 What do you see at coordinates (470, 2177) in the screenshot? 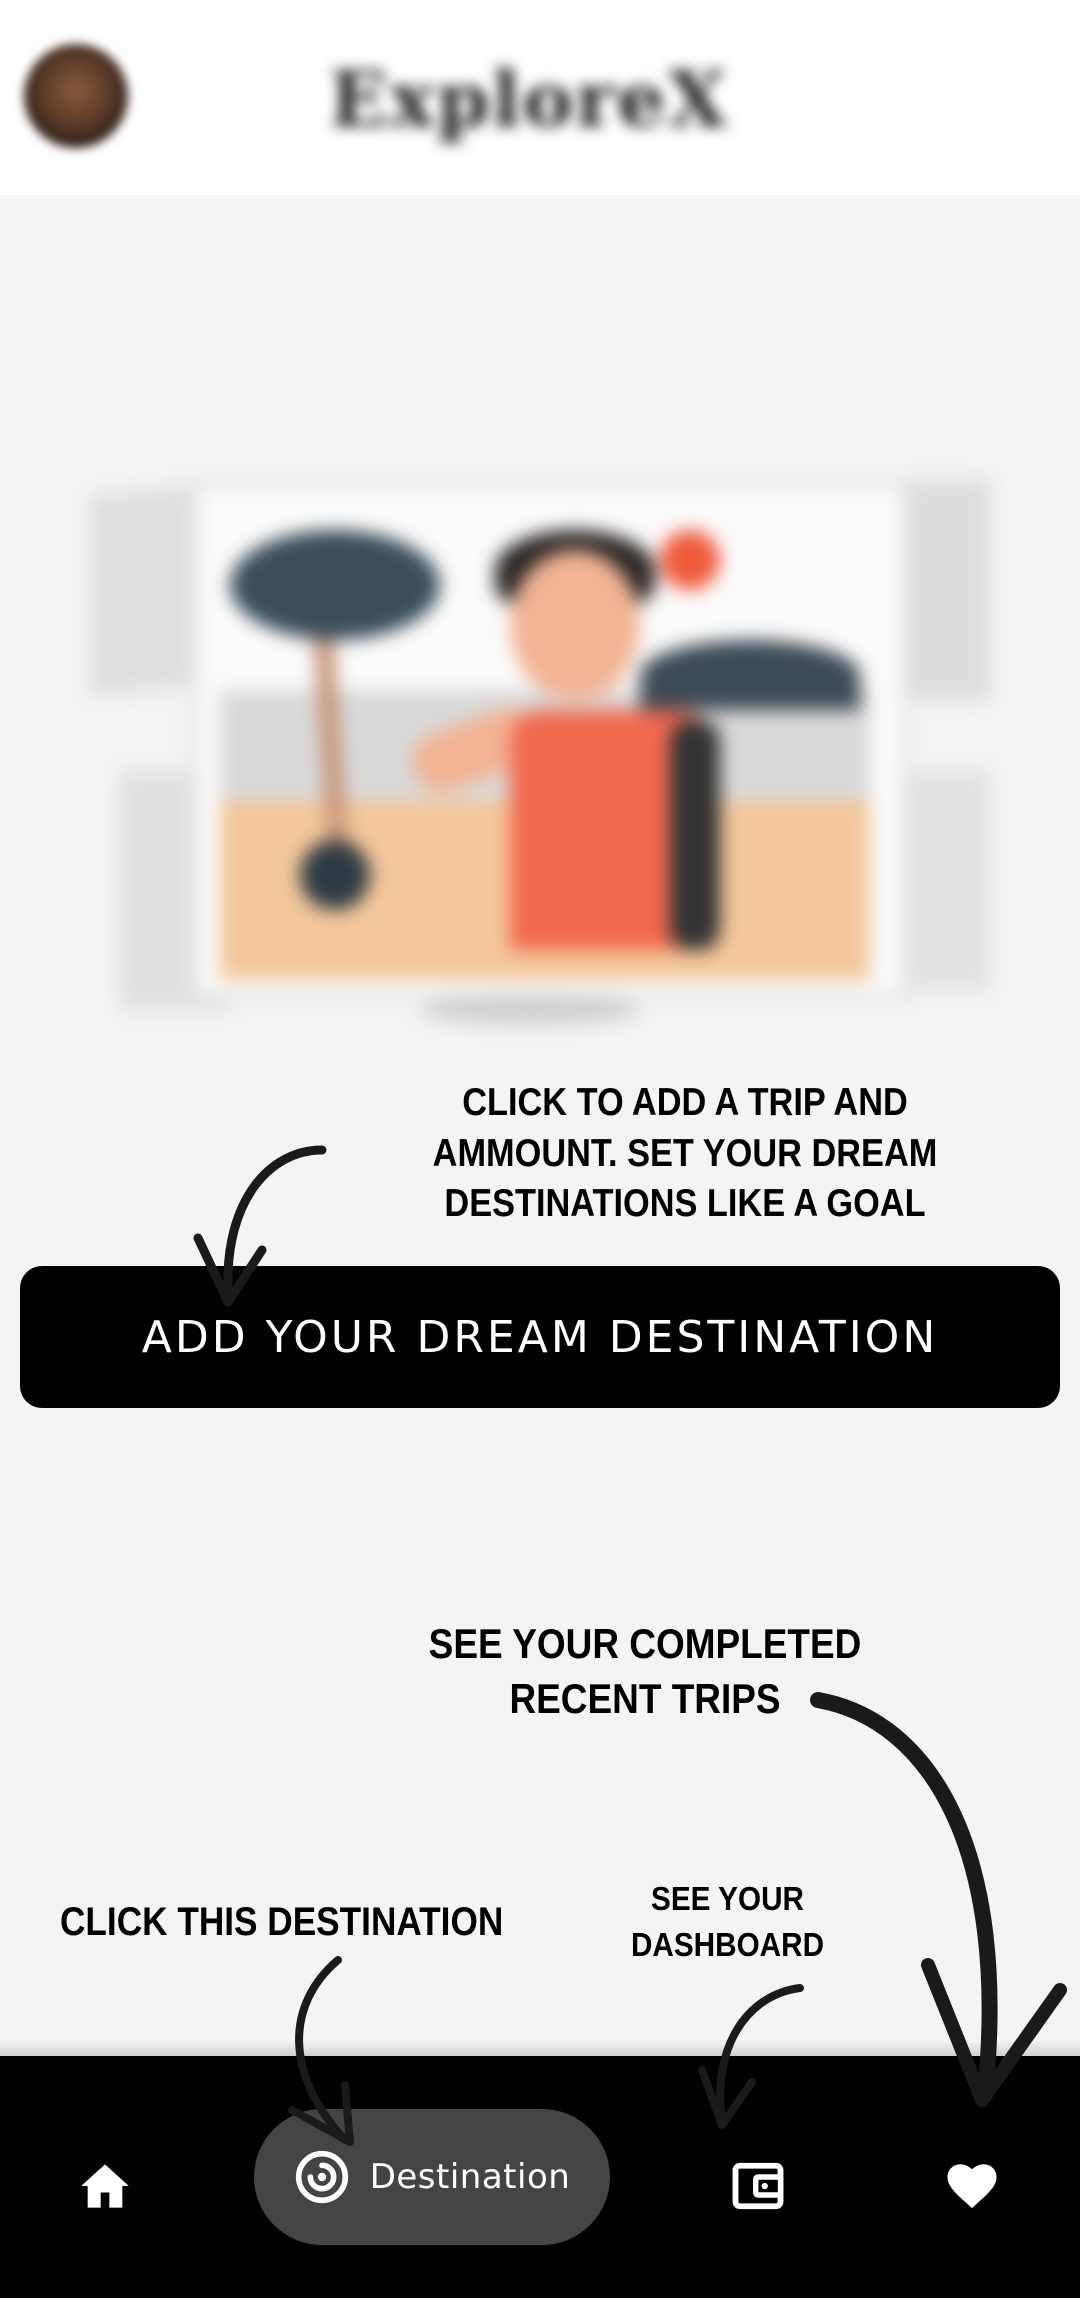
I see `nav-destination-label: Destination` at bounding box center [470, 2177].